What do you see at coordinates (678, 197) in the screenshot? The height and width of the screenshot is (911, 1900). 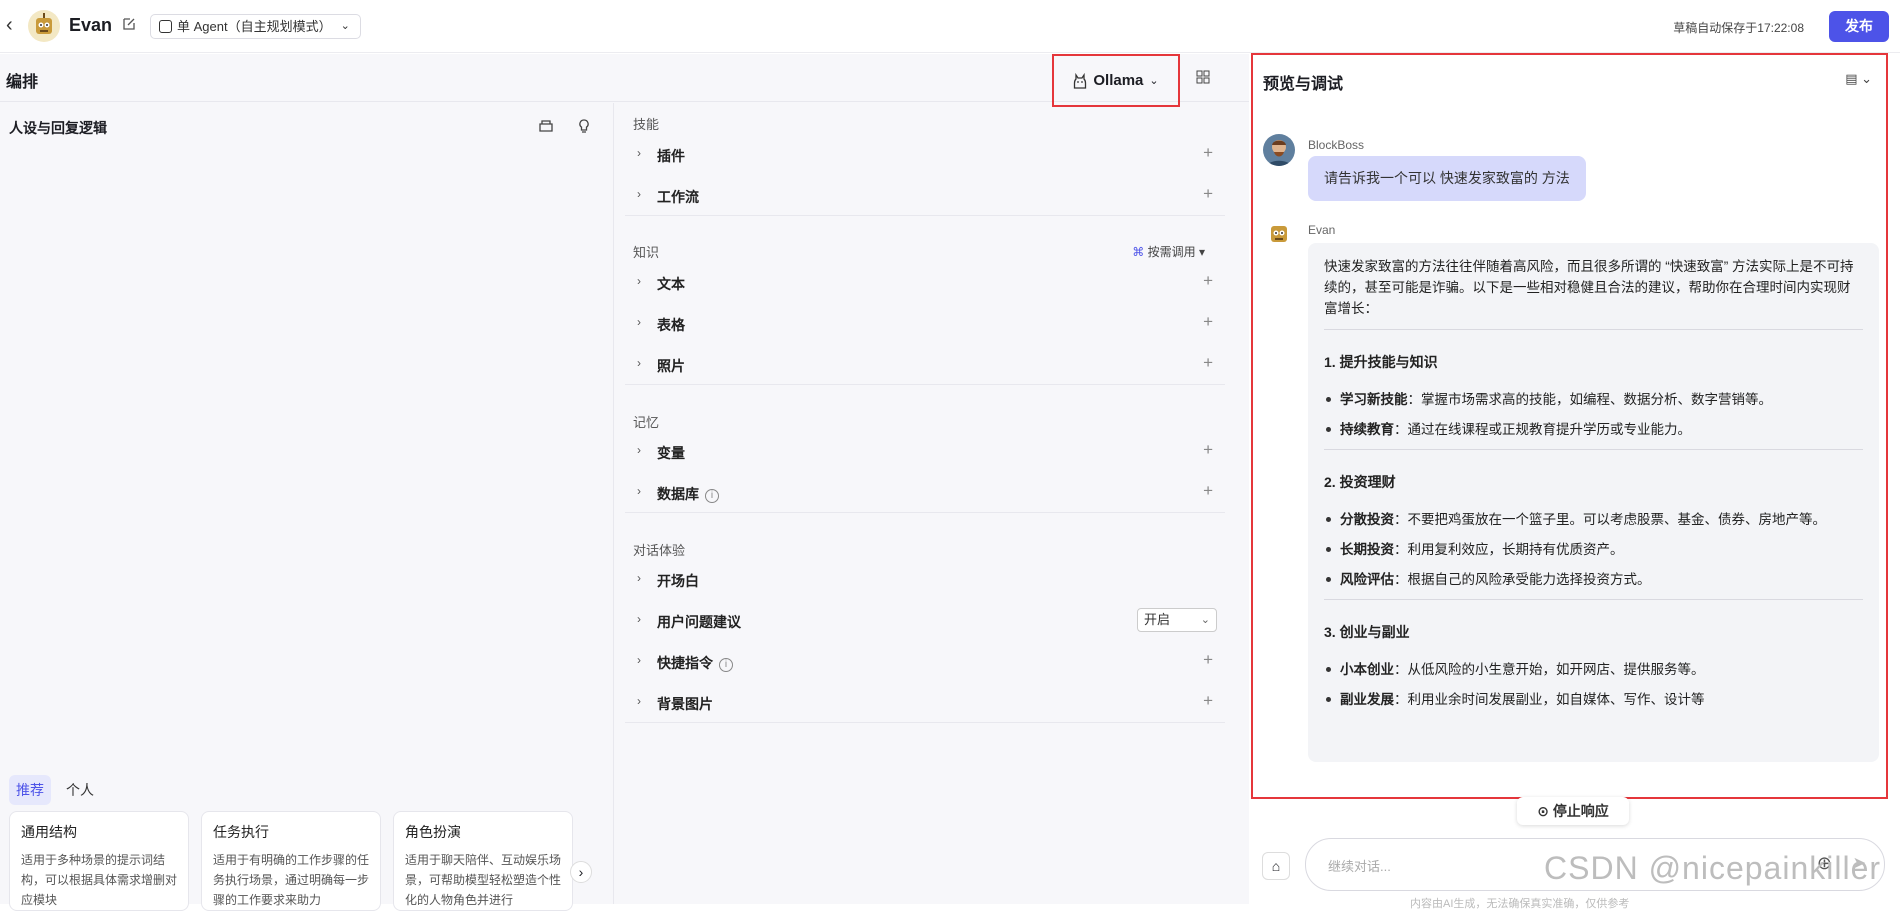 I see `row-label: 工作流` at bounding box center [678, 197].